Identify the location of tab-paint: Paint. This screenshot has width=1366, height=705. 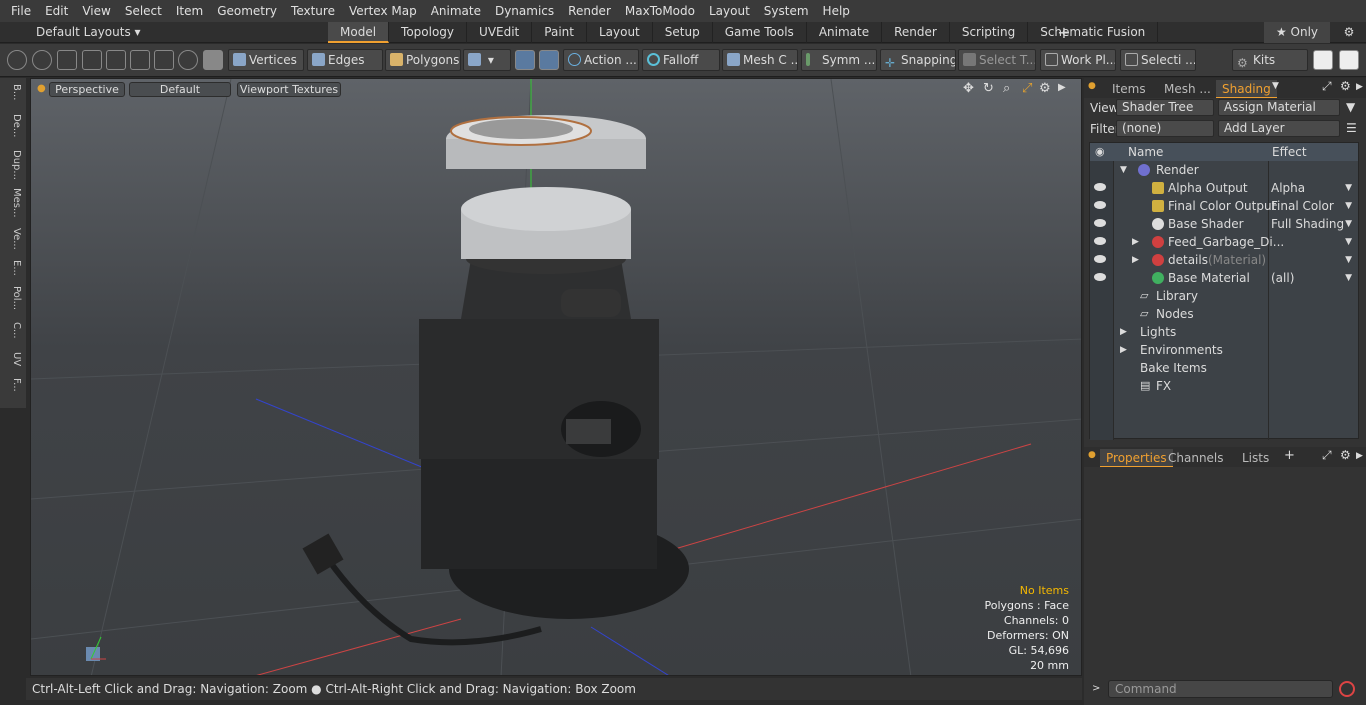
(559, 32).